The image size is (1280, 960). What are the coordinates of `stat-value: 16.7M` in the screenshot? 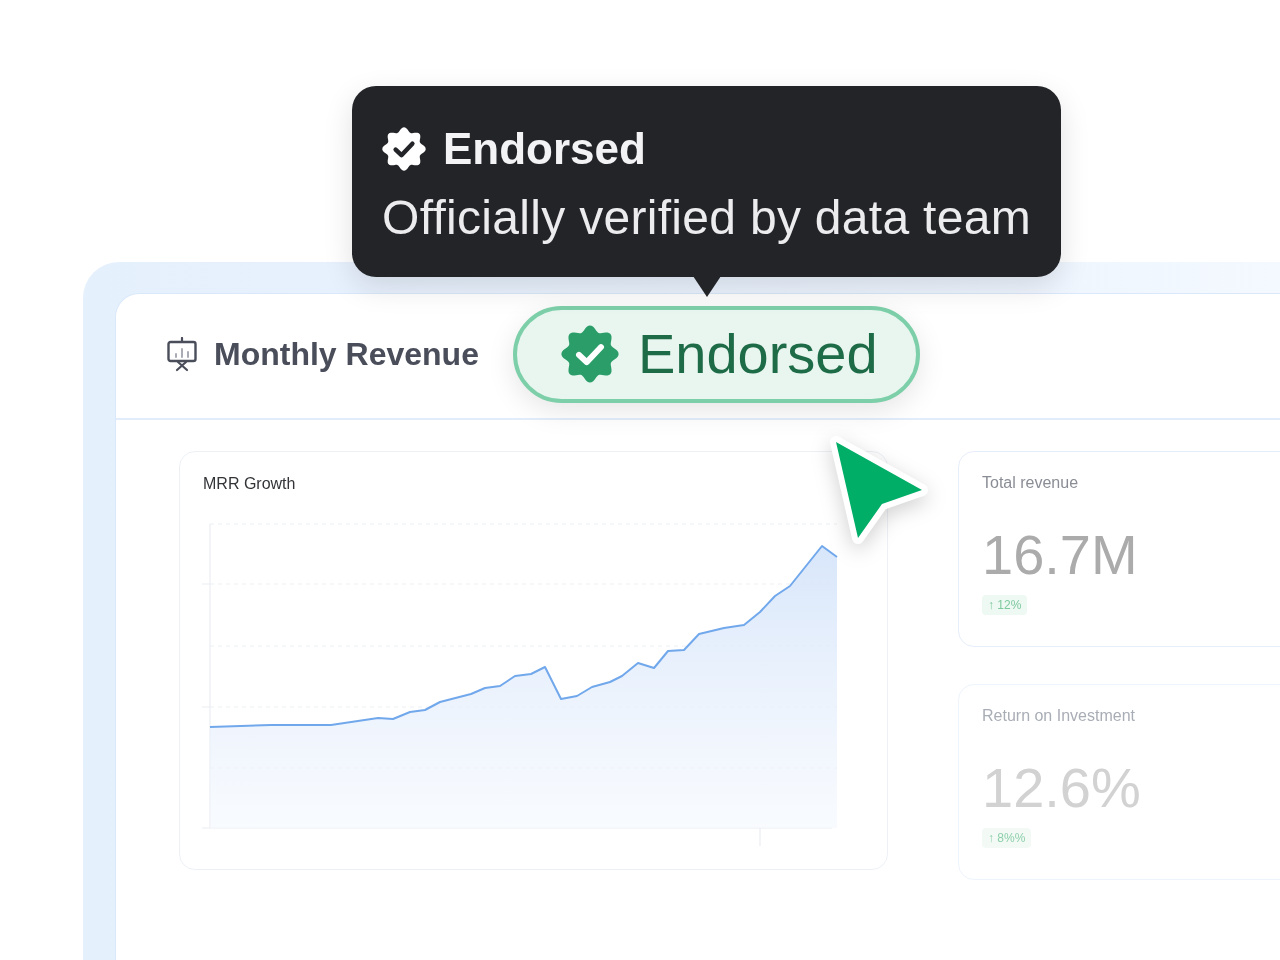 It's located at (1060, 555).